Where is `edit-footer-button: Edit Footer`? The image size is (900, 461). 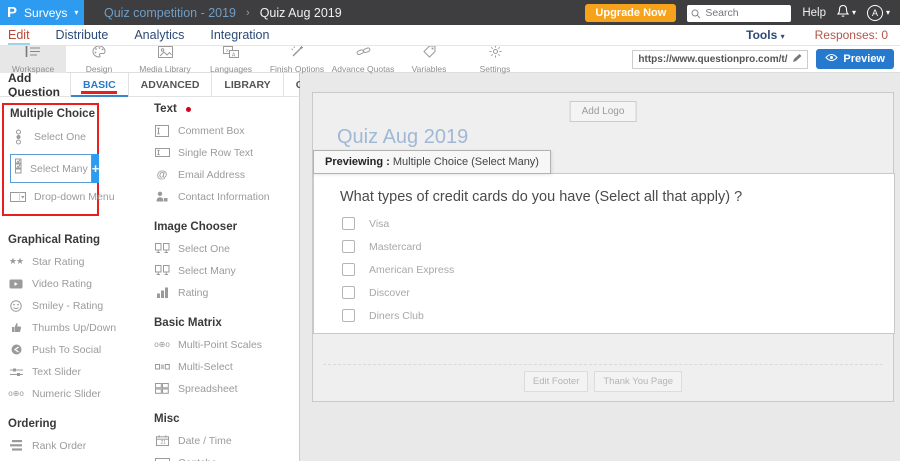
edit-footer-button: Edit Footer is located at coordinates (556, 381).